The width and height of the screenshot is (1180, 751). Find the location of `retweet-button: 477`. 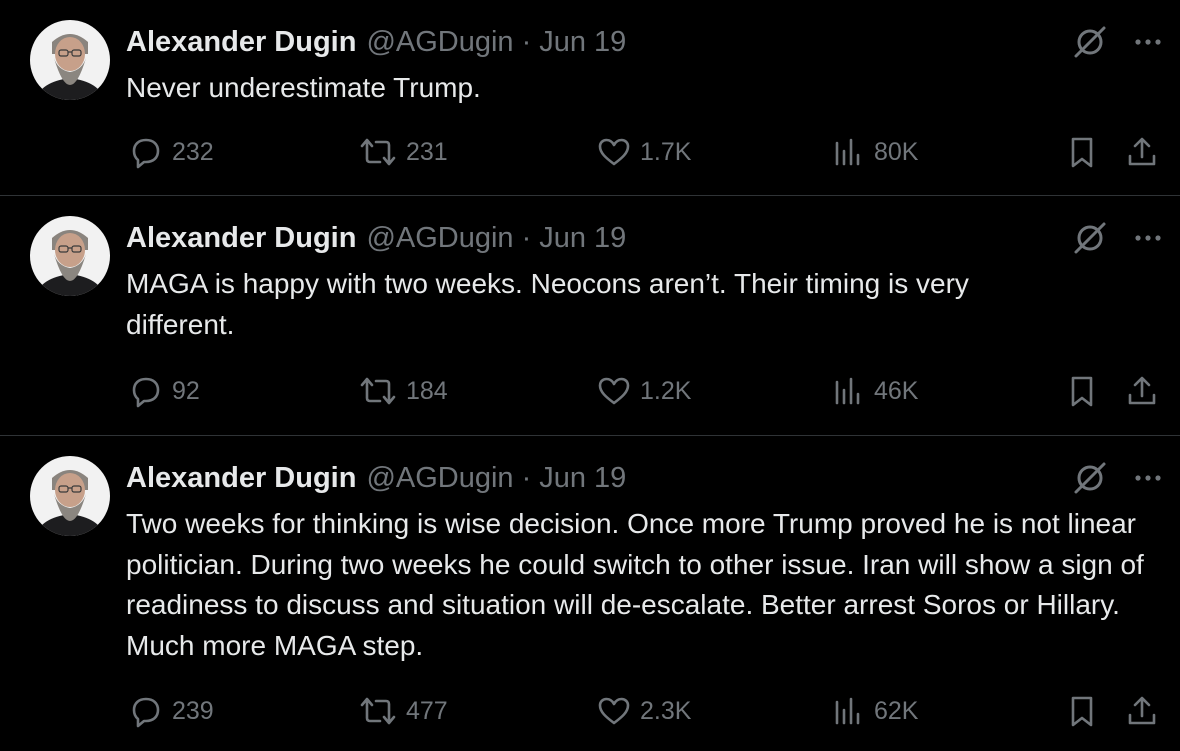

retweet-button: 477 is located at coordinates (403, 711).